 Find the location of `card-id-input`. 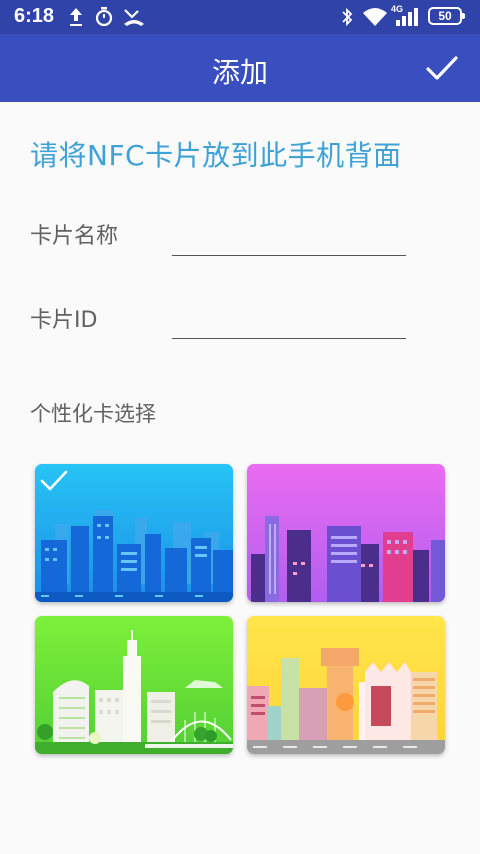

card-id-input is located at coordinates (289, 323).